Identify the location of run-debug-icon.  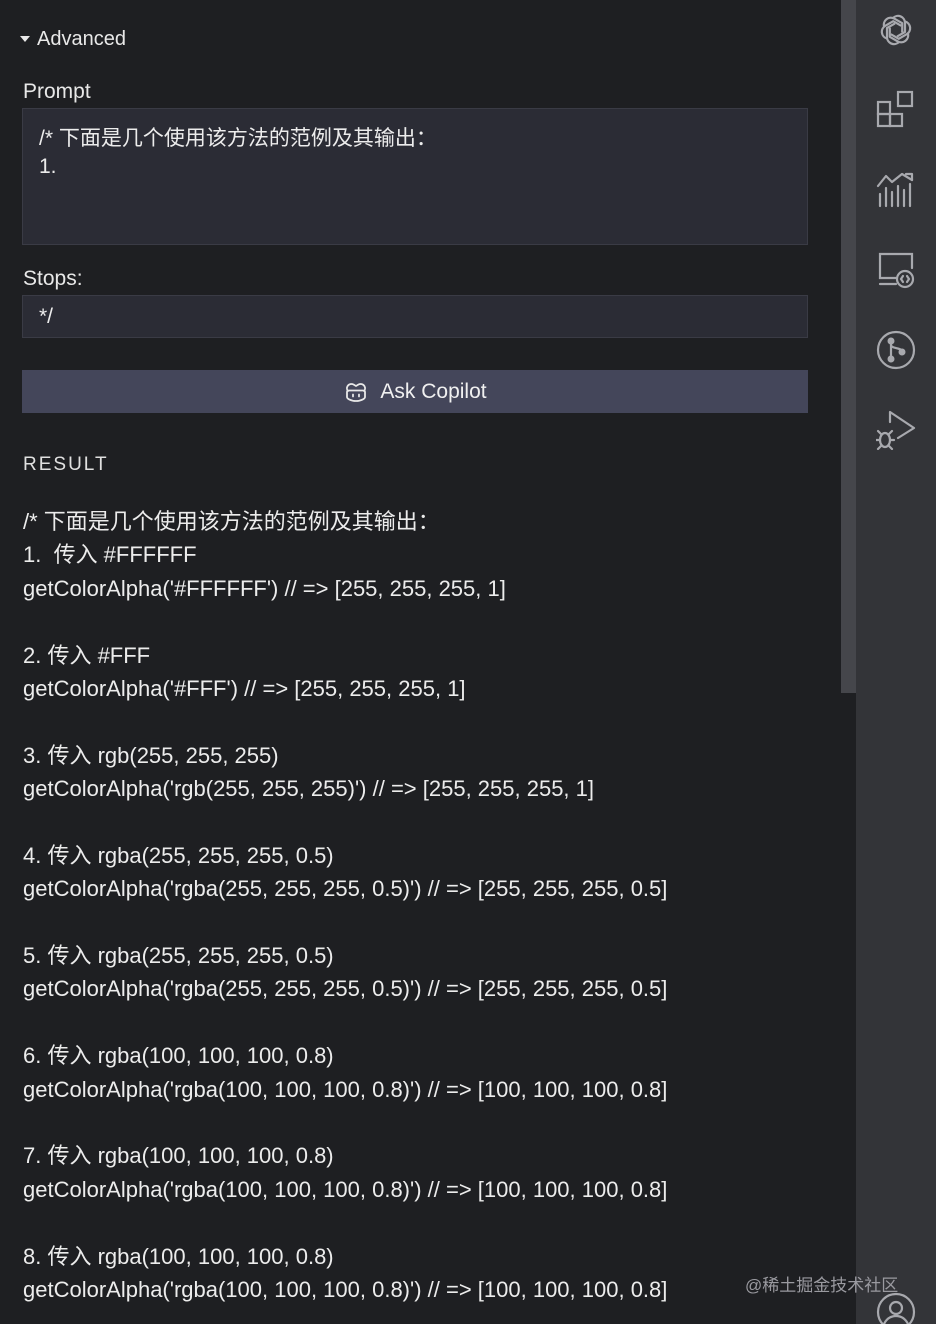
(896, 430).